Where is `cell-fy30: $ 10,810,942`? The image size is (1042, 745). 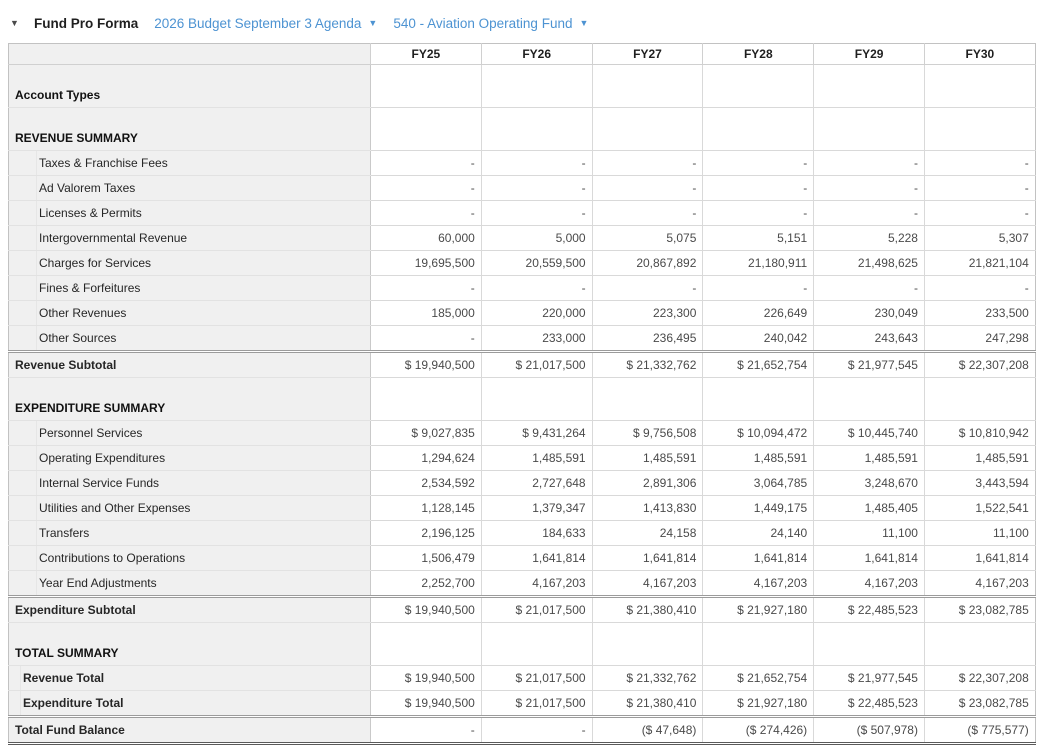
cell-fy30: $ 10,810,942 is located at coordinates (980, 433).